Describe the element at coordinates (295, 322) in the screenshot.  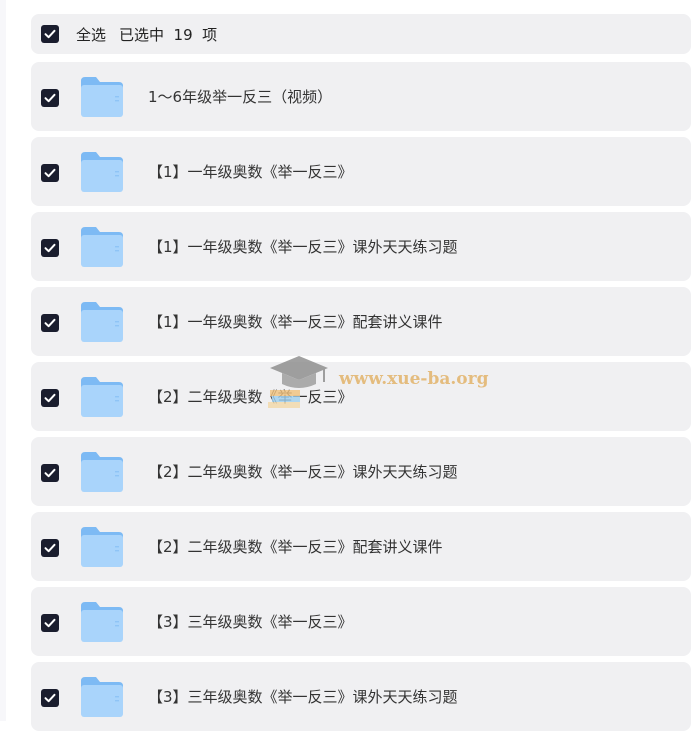
I see `item-name: 【1】一年级奥数《举一反三》配套讲义课件` at that location.